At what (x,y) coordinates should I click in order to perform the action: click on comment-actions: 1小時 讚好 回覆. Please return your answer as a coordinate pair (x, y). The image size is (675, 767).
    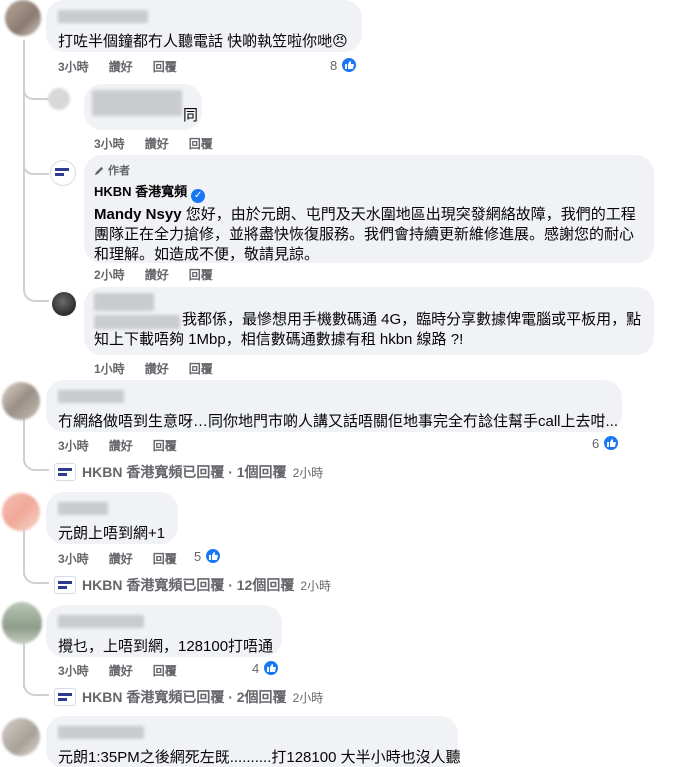
    Looking at the image, I should click on (153, 368).